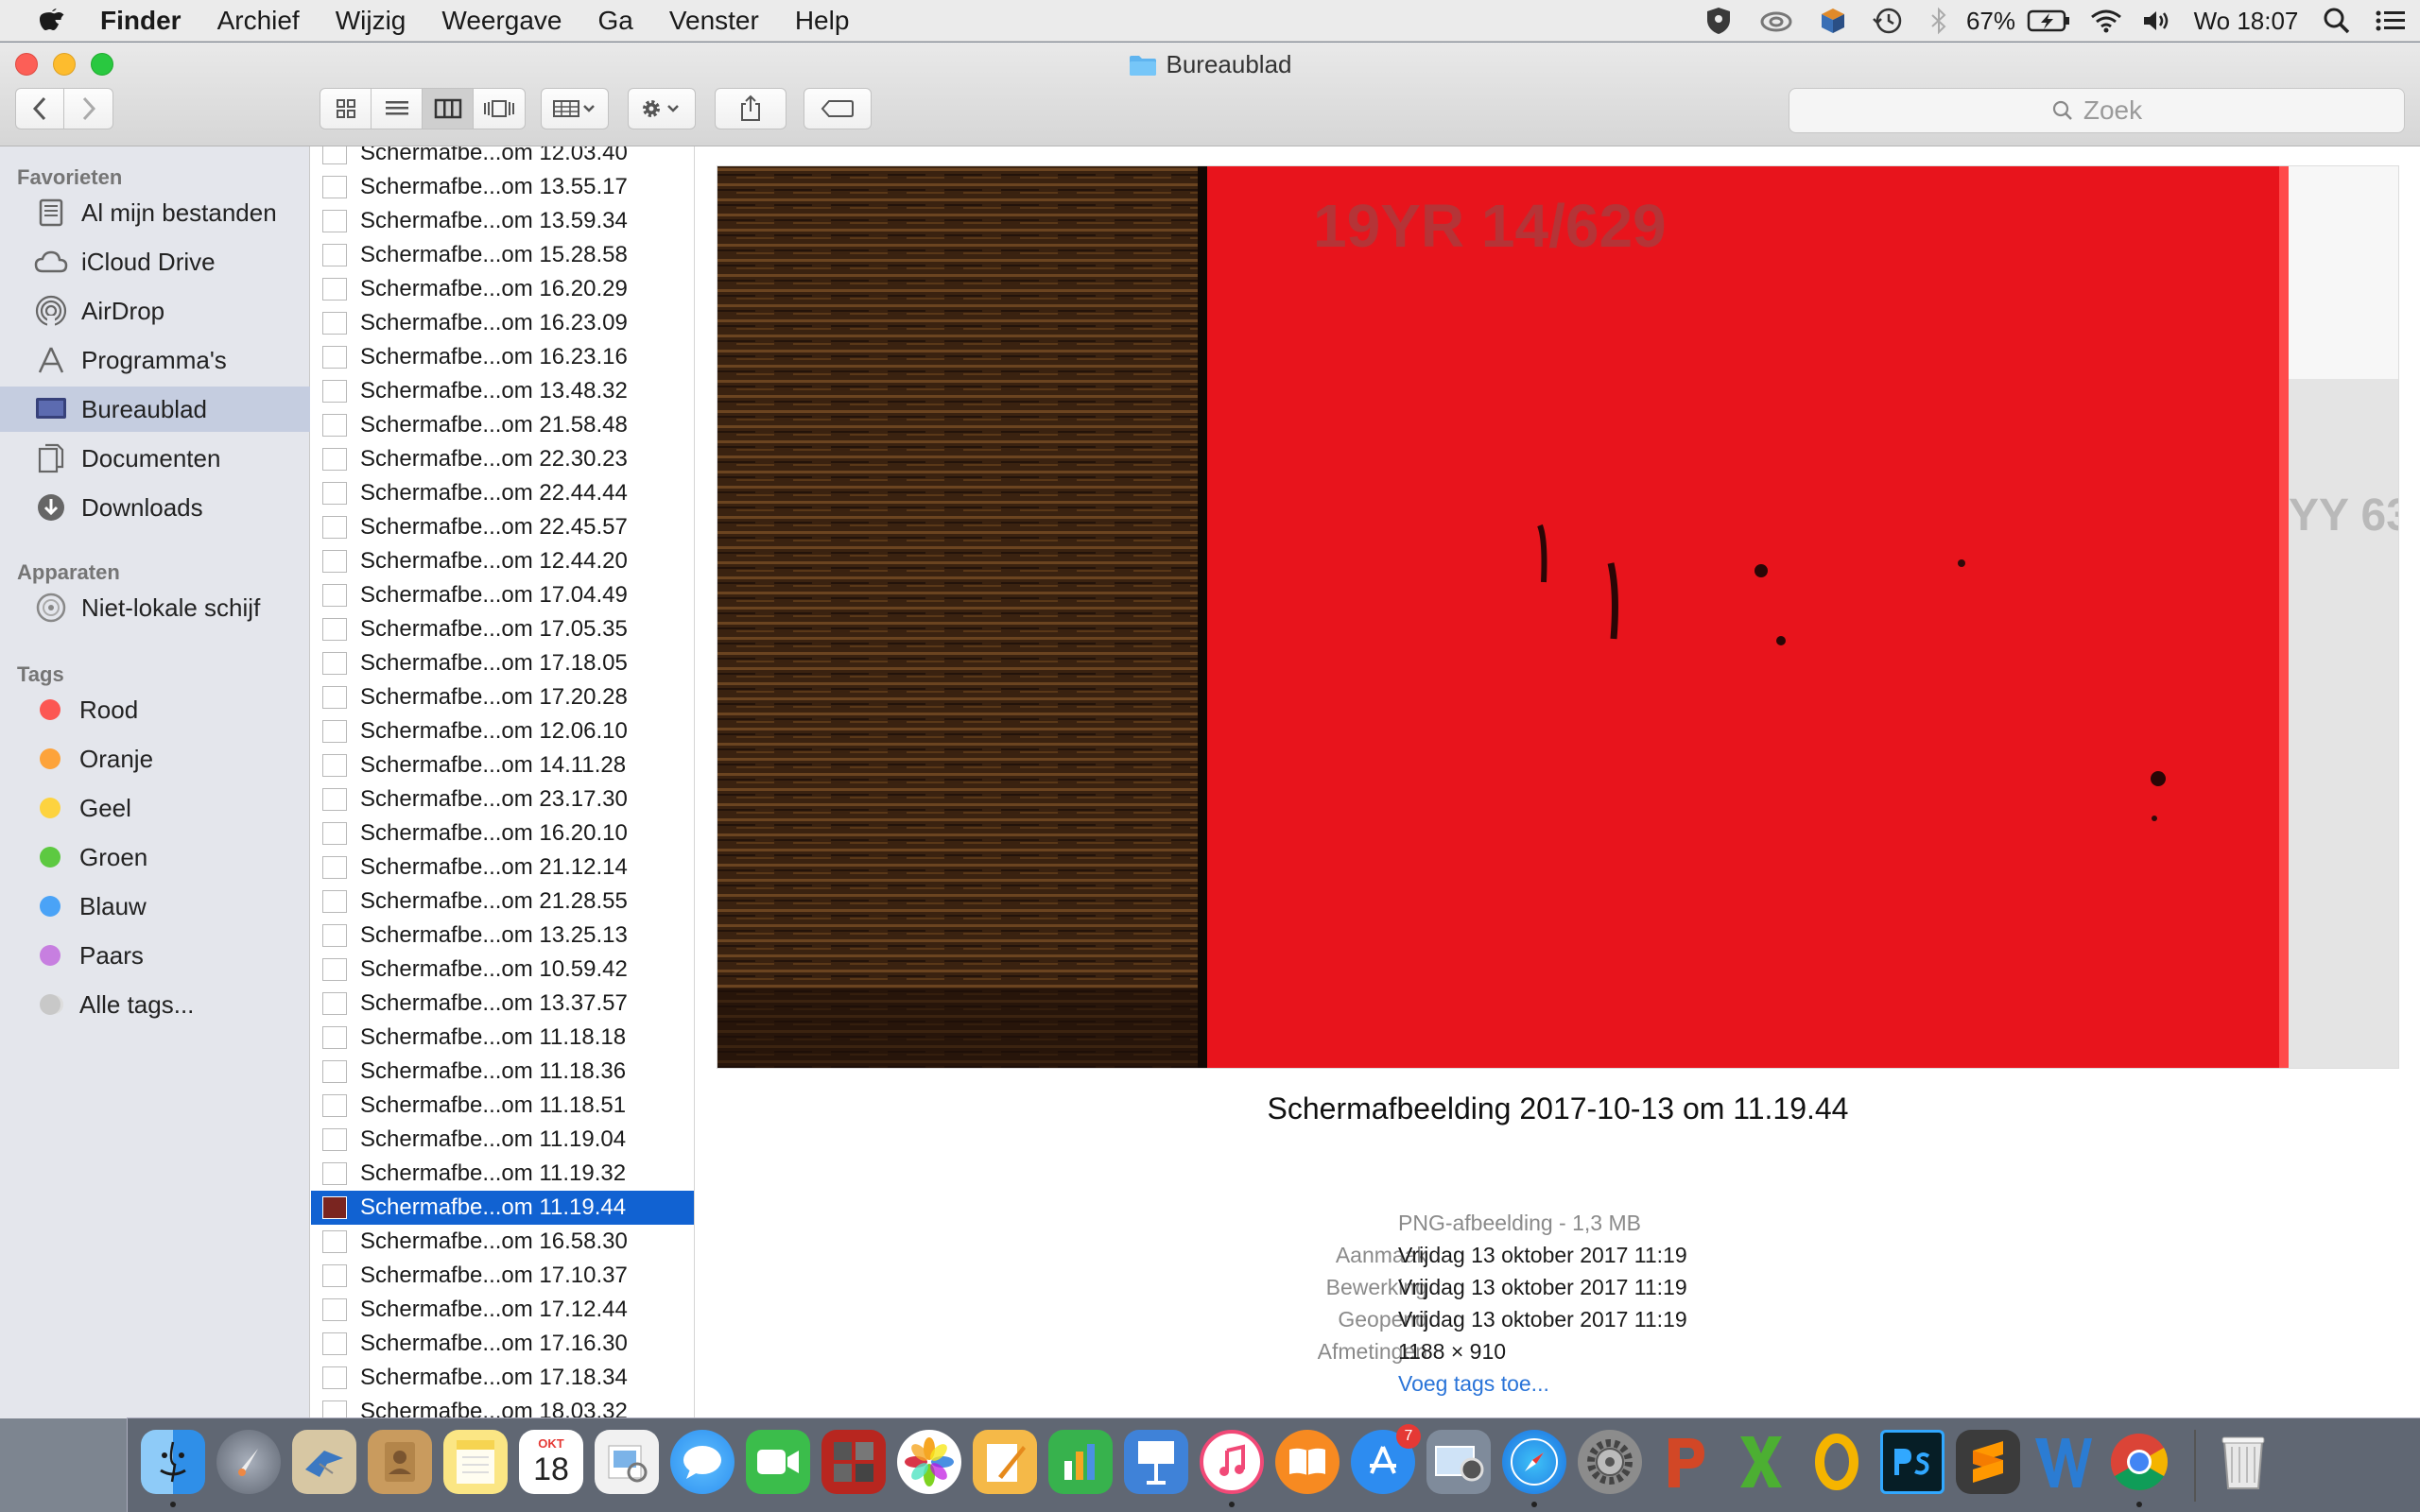  Describe the element at coordinates (662, 108) in the screenshot. I see `action-button` at that location.